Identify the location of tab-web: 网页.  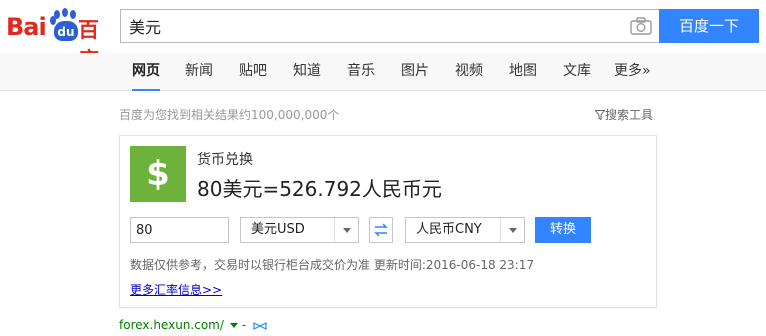
(146, 72).